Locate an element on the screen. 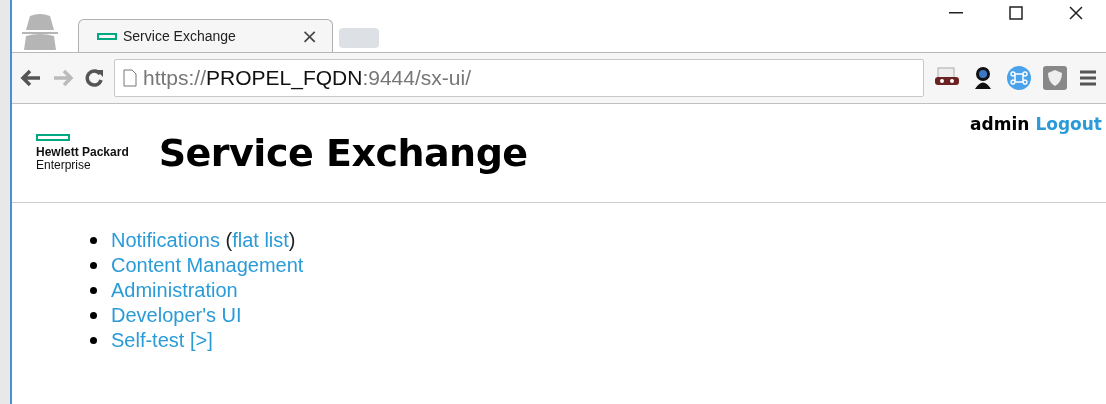  menu-link: Content Management is located at coordinates (207, 265).